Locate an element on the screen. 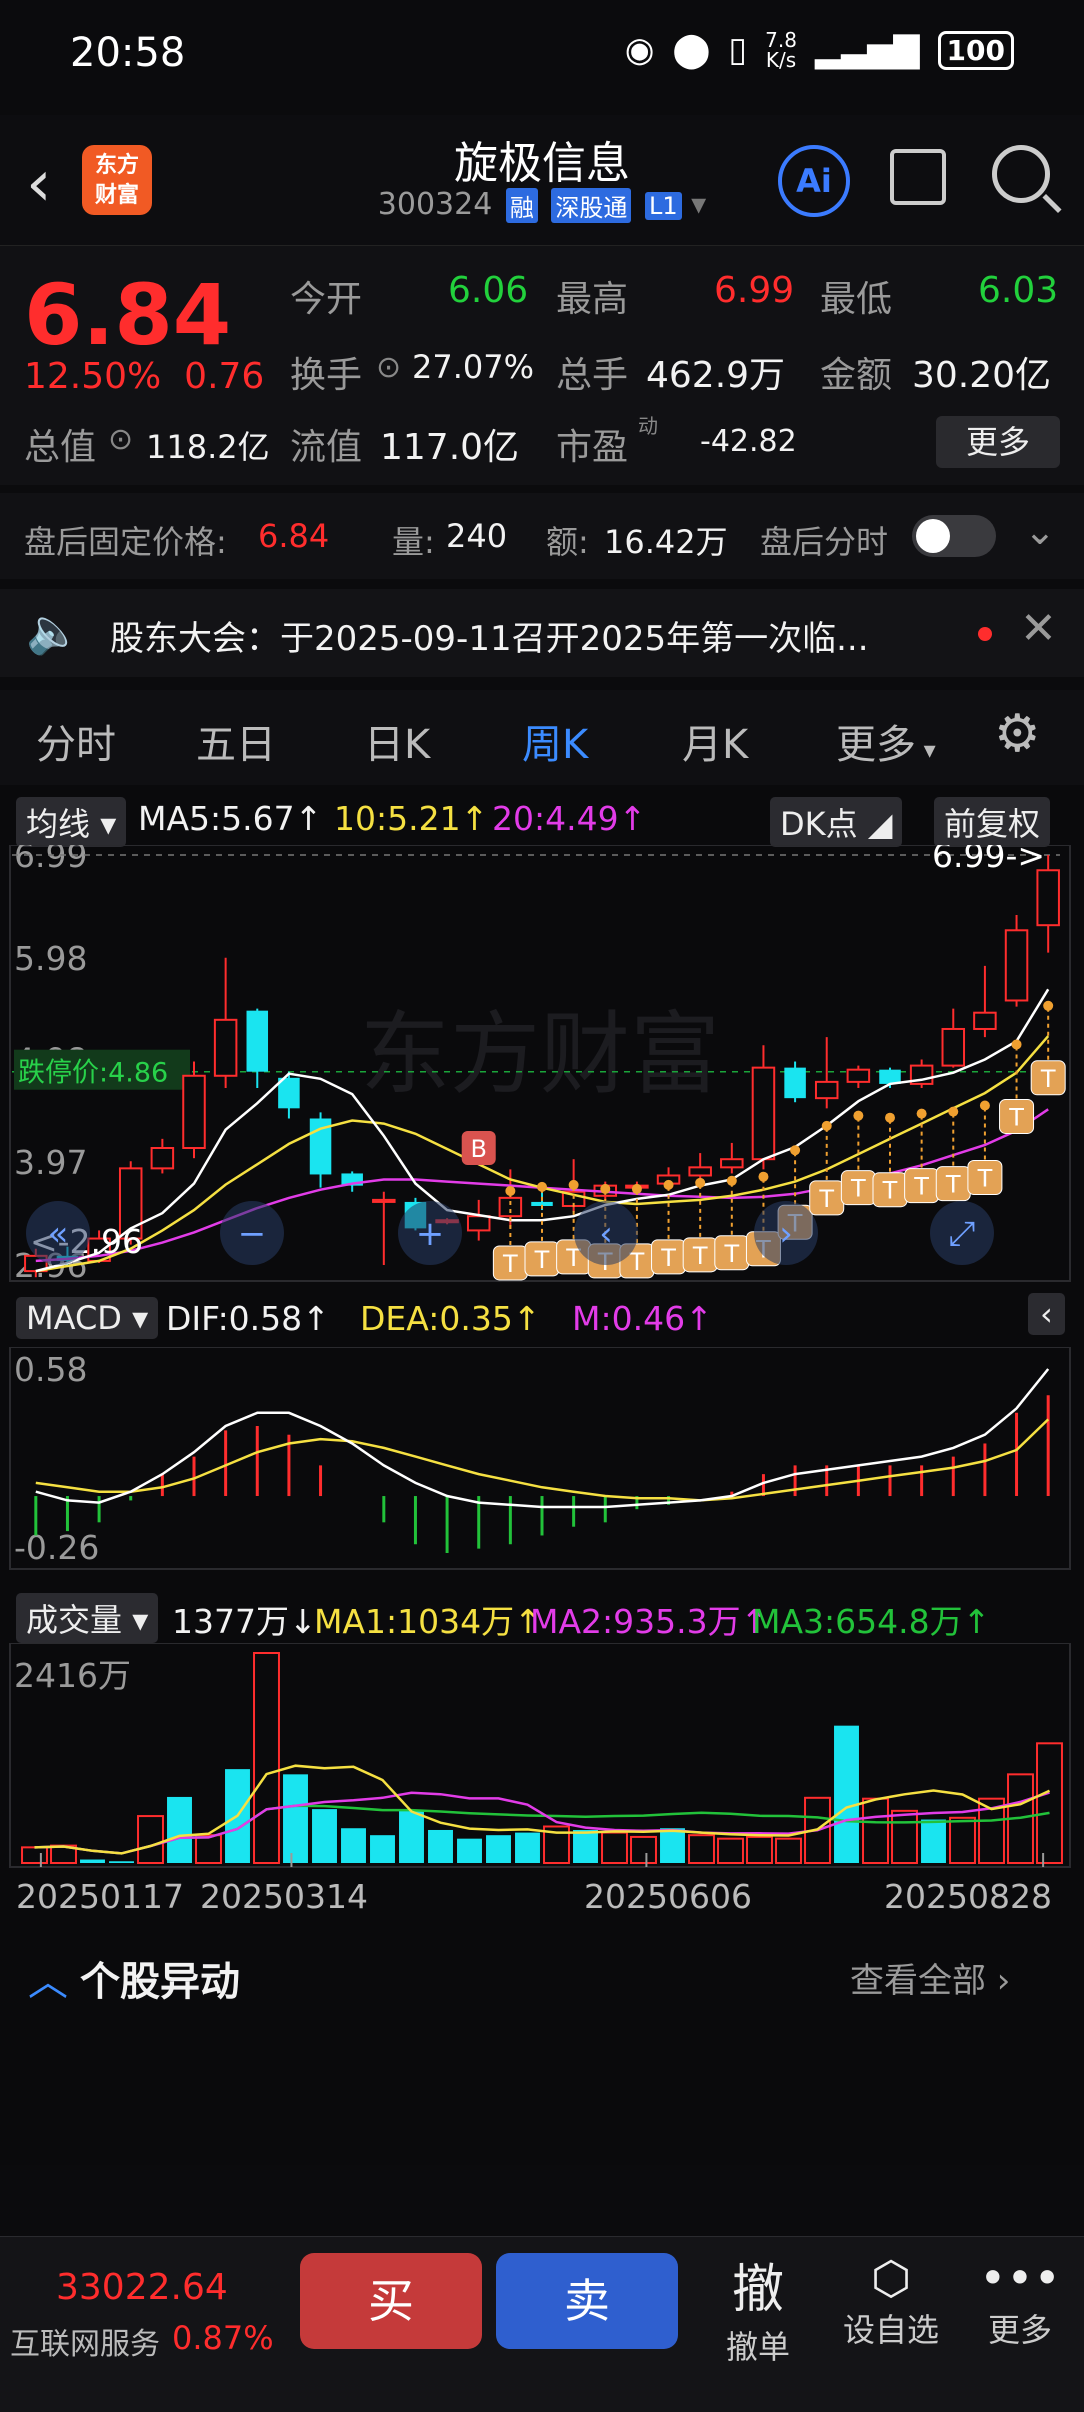 The image size is (1084, 2412). status-icons: ◉ ⬤ ▯ 7.8 K/s ▂▃▅▇ 100 is located at coordinates (819, 50).